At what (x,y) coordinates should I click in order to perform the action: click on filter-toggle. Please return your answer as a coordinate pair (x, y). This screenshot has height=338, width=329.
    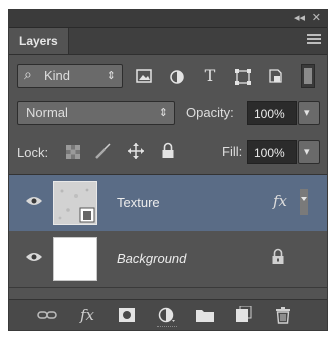
    Looking at the image, I should click on (308, 76).